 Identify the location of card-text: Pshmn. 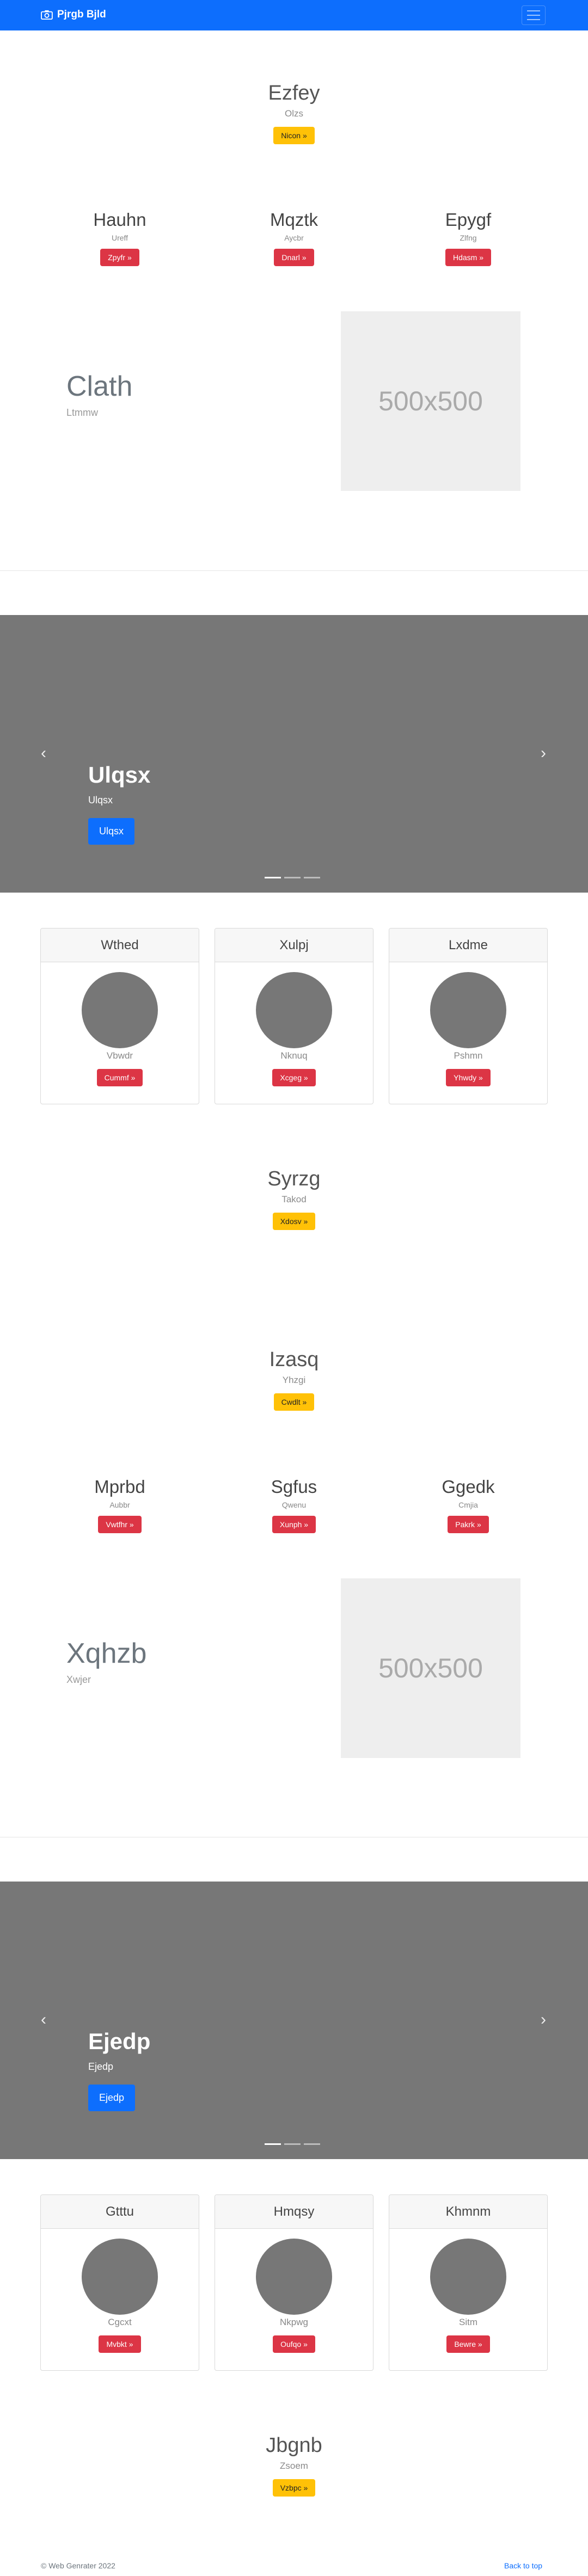
(468, 1055).